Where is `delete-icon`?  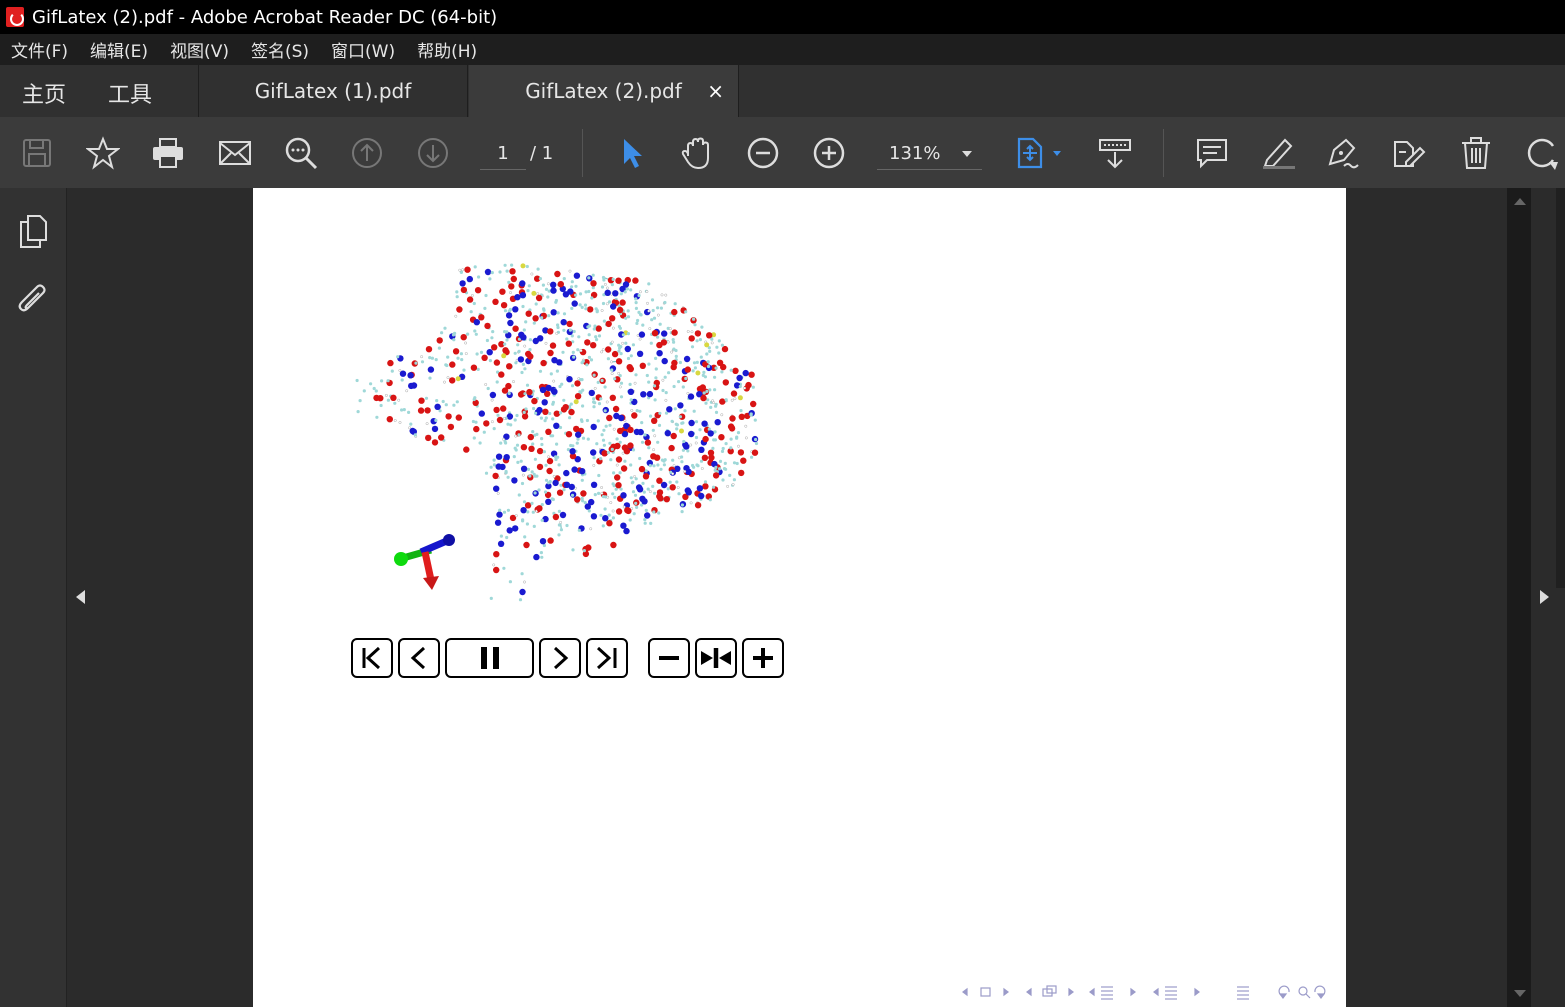 delete-icon is located at coordinates (1476, 153).